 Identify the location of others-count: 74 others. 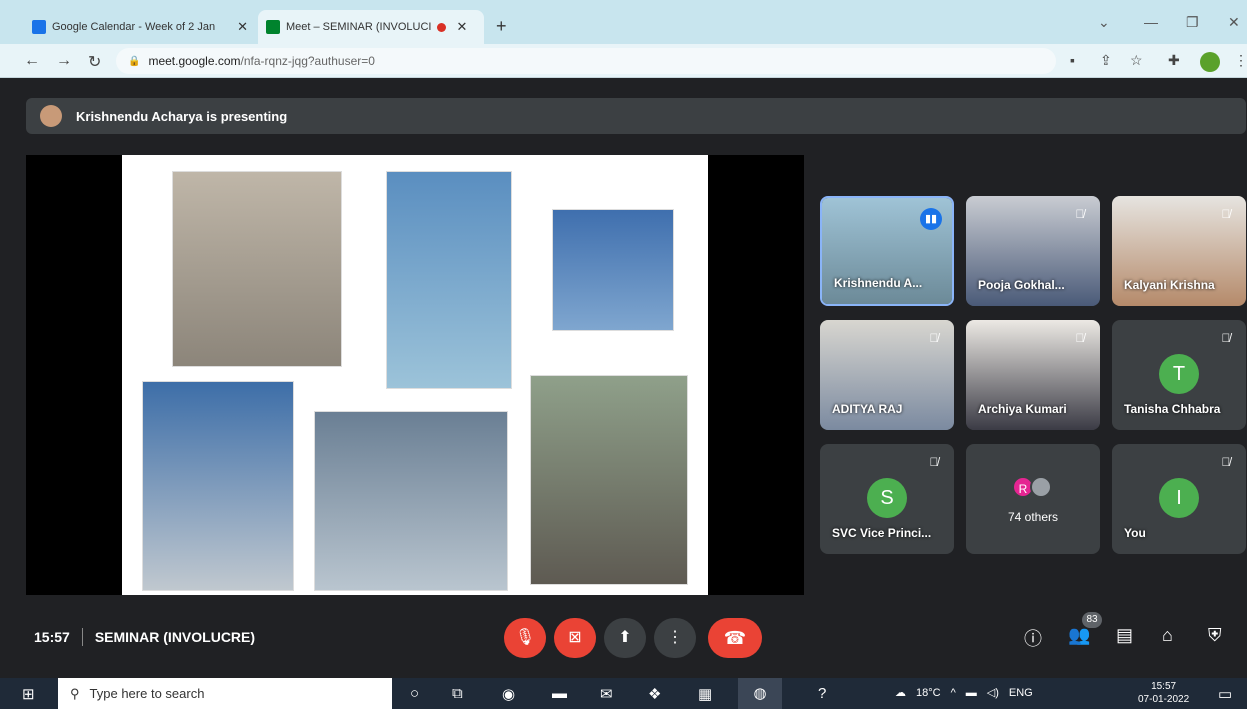
(1033, 517).